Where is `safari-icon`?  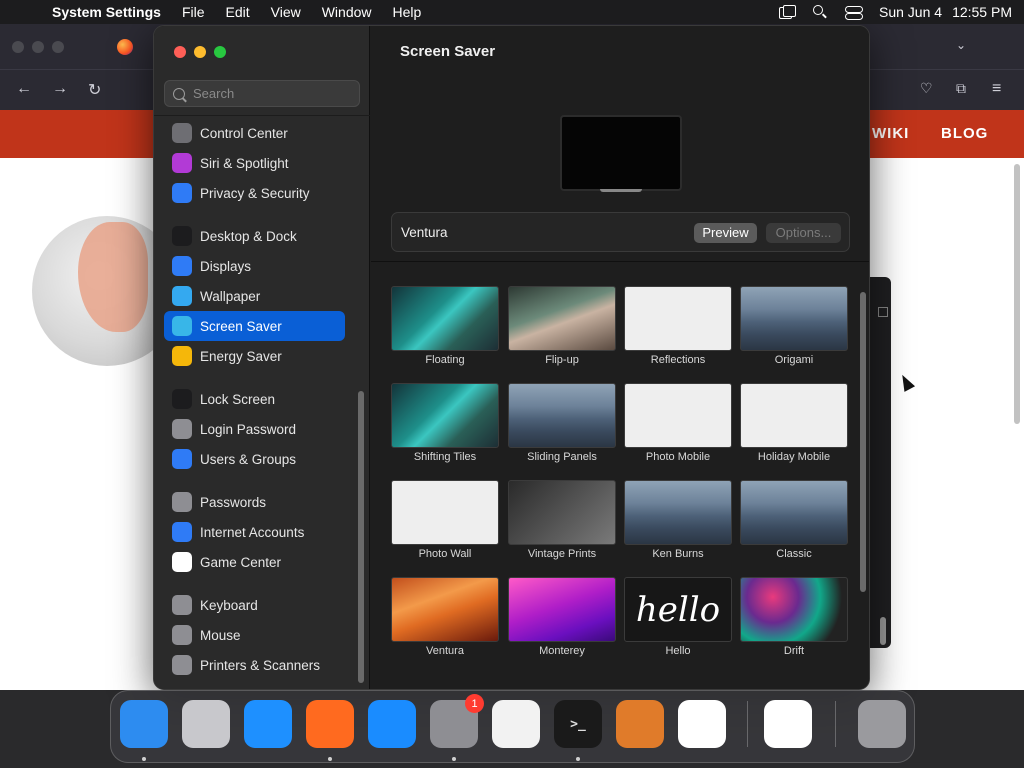
safari-icon is located at coordinates (268, 724).